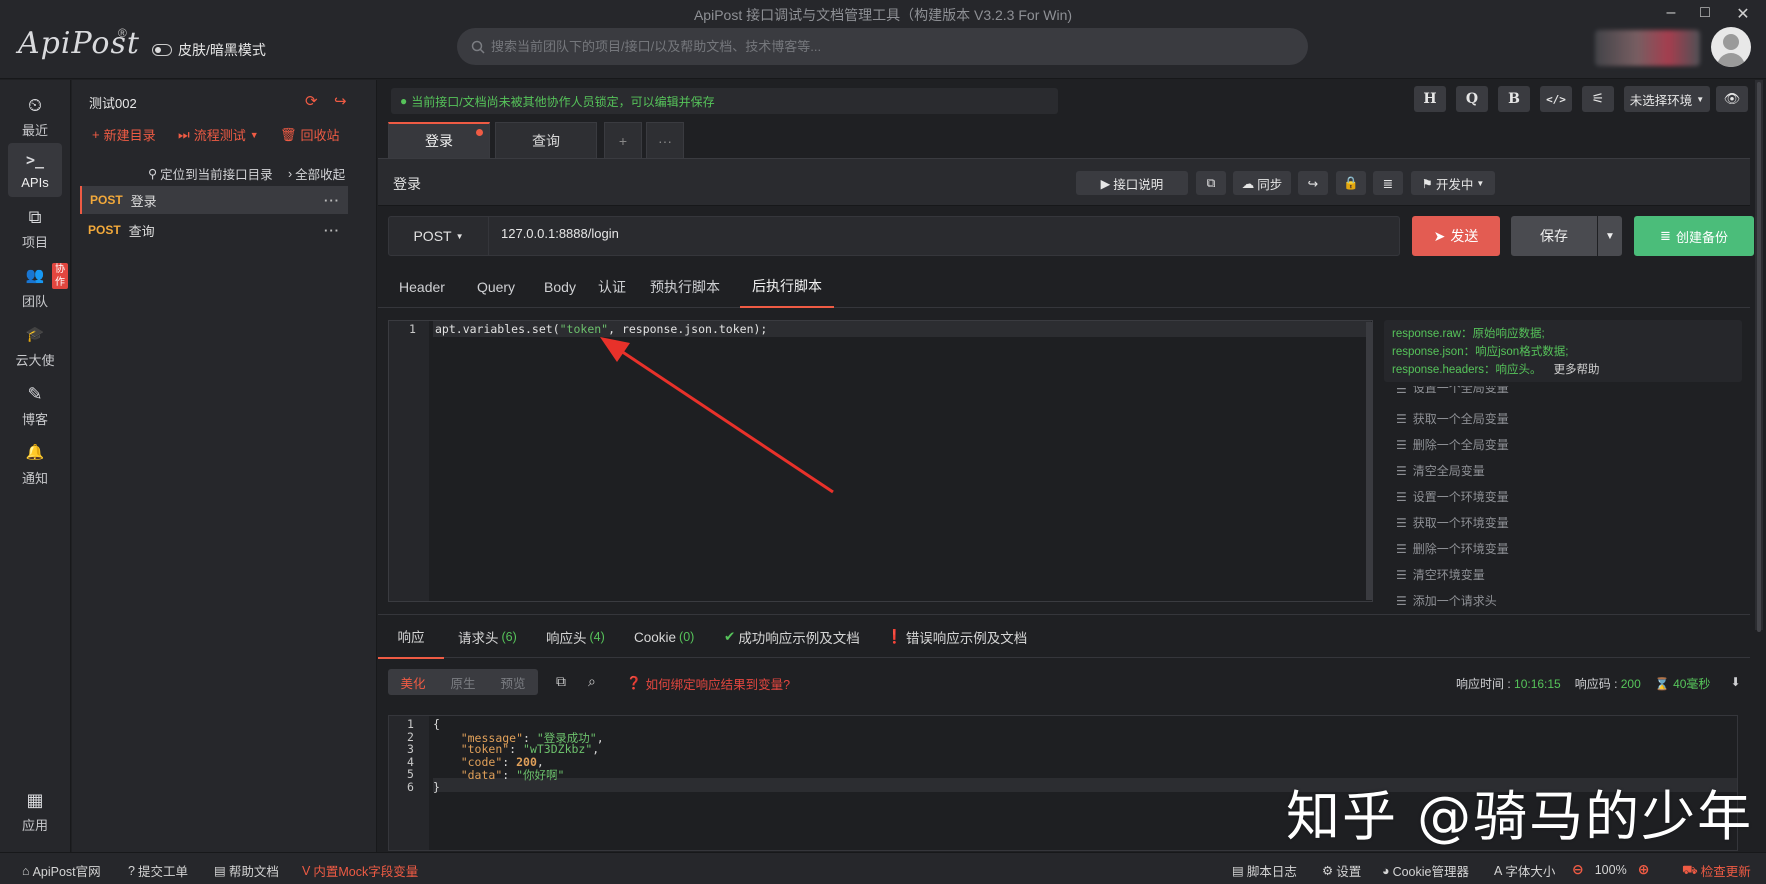 This screenshot has width=1766, height=884. What do you see at coordinates (487, 637) in the screenshot?
I see `tab-request-headers: 请求头 (6)` at bounding box center [487, 637].